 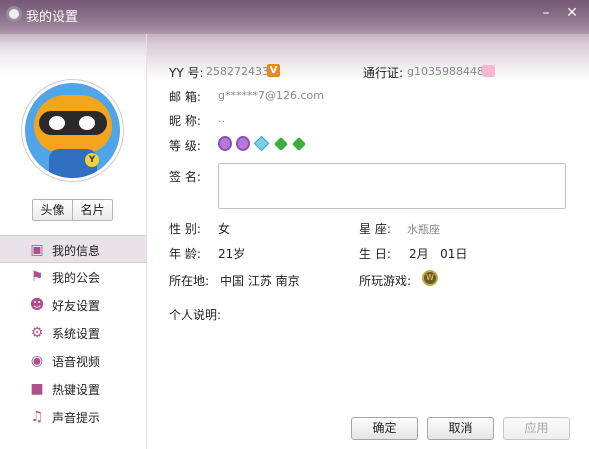 I want to click on avatar-badge: Y, so click(x=92, y=160).